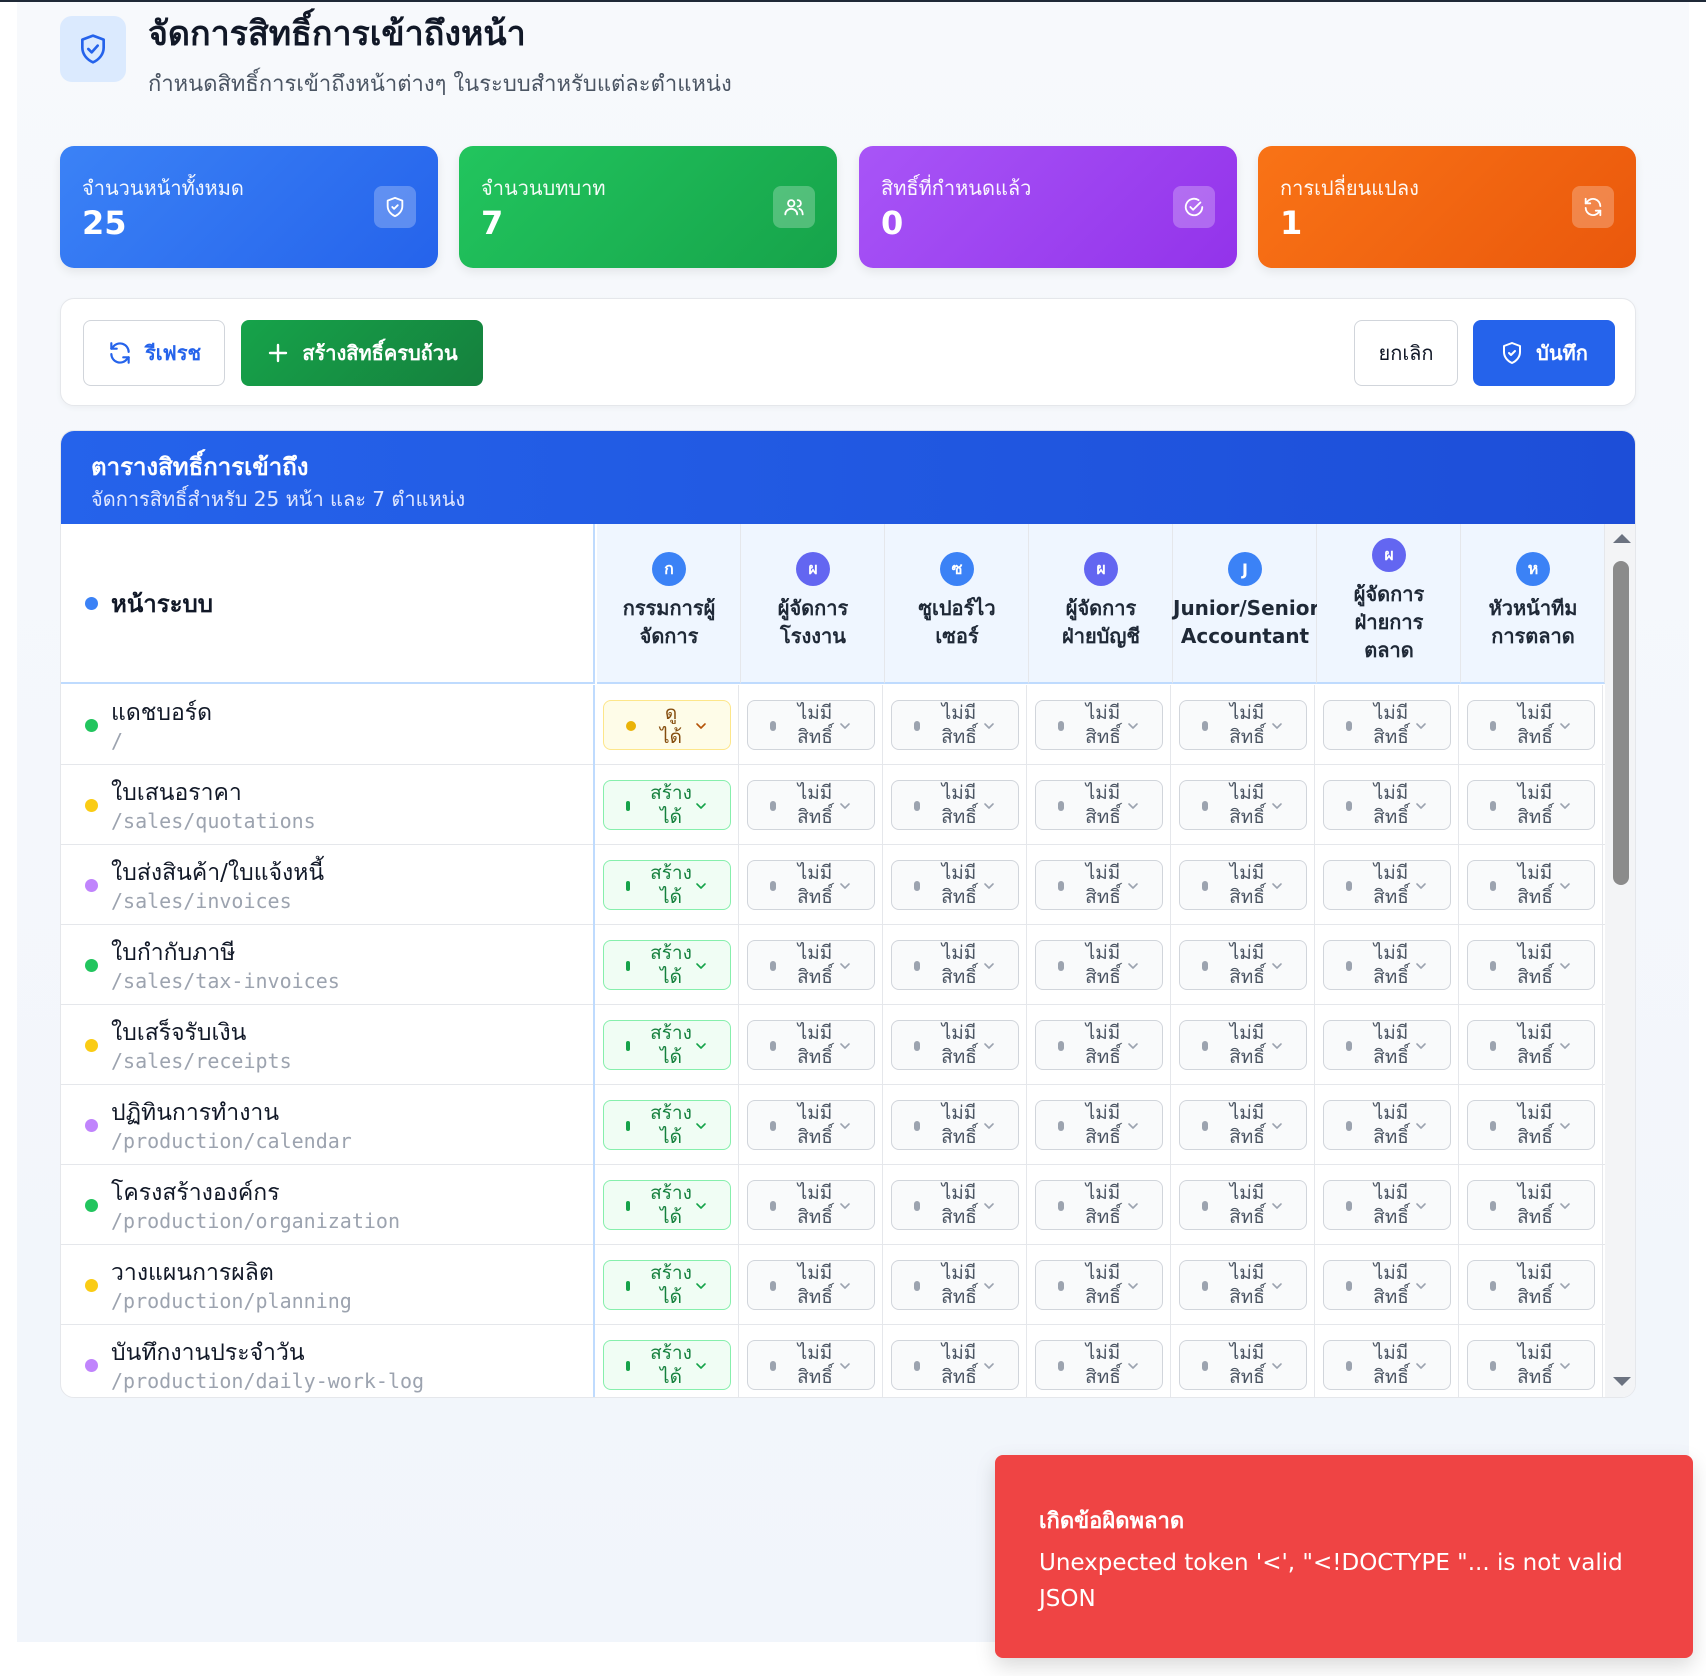  What do you see at coordinates (667, 725) in the screenshot?
I see `permission-select: ดู ได้` at bounding box center [667, 725].